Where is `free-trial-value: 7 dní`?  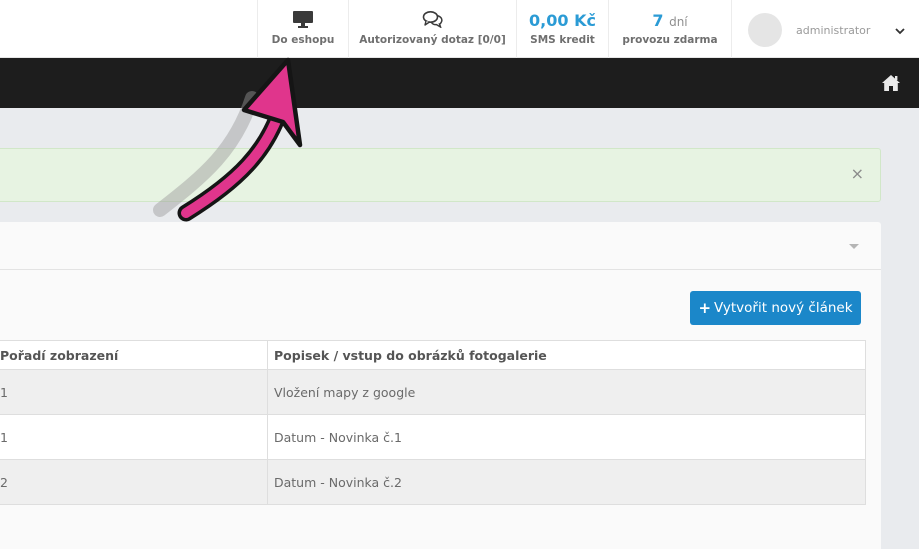
free-trial-value: 7 dní is located at coordinates (670, 20).